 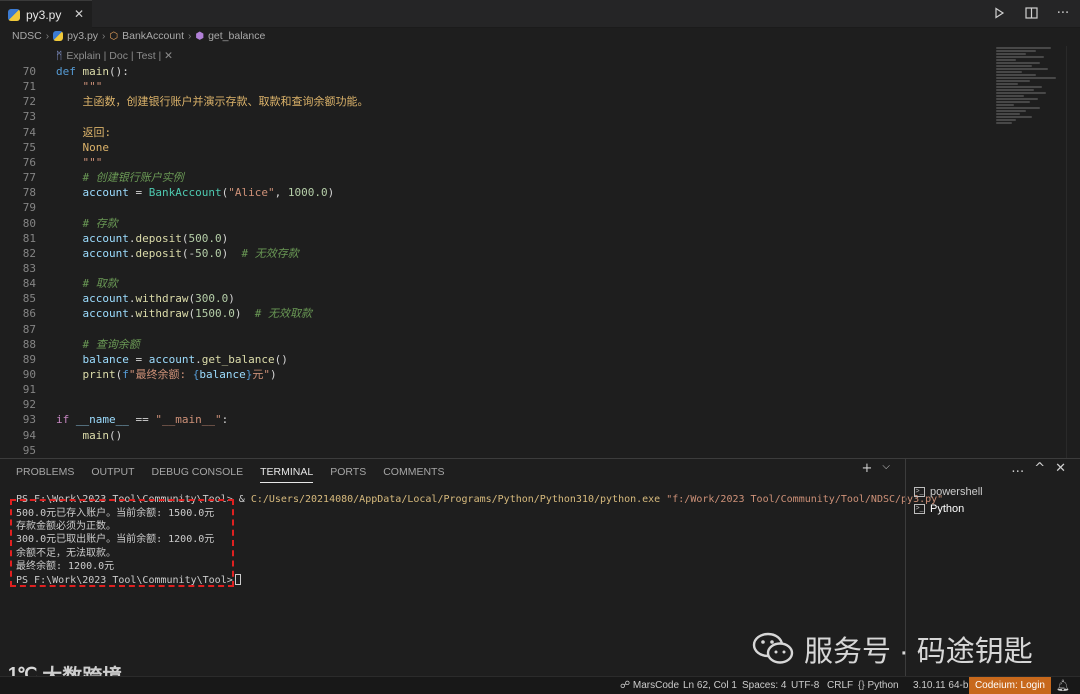 What do you see at coordinates (29, 238) in the screenshot?
I see `line-number: 81` at bounding box center [29, 238].